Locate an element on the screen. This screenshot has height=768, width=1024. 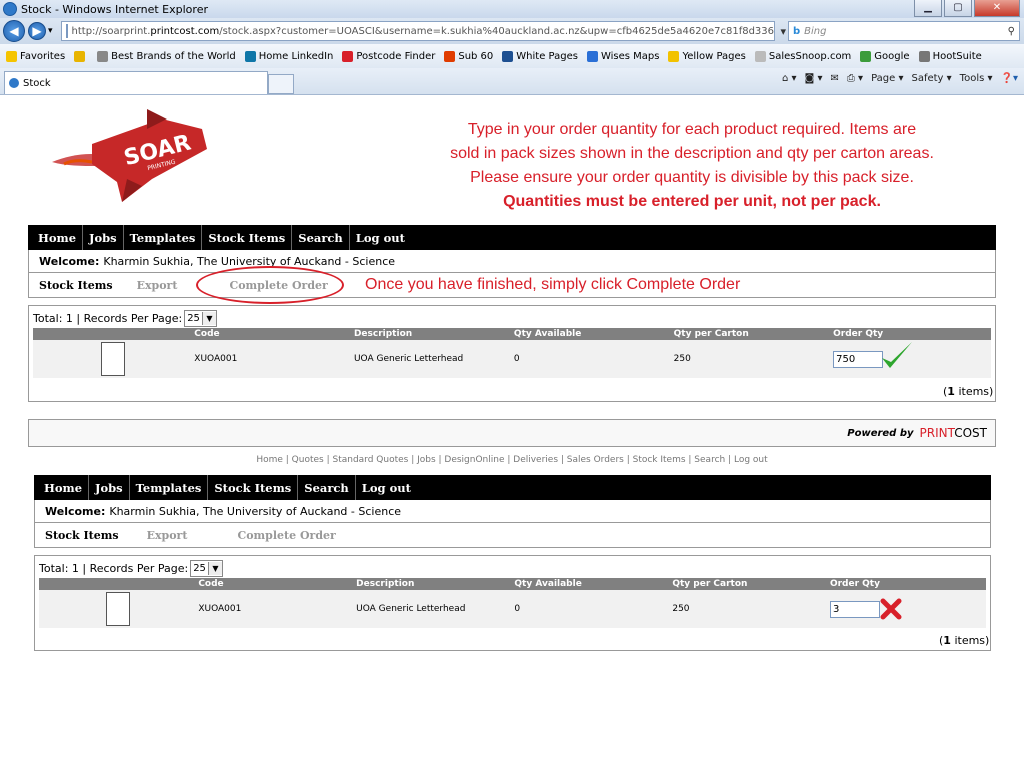
favorite-link: Sub 60 is located at coordinates (469, 56).